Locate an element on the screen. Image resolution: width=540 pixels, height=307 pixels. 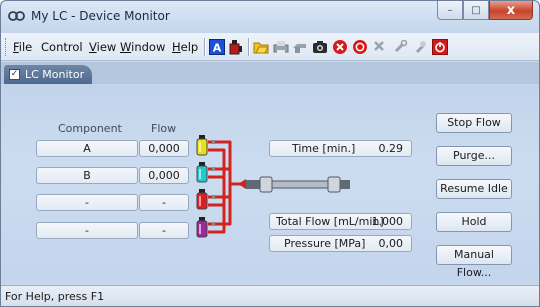
menu-file: File is located at coordinates (22, 47).